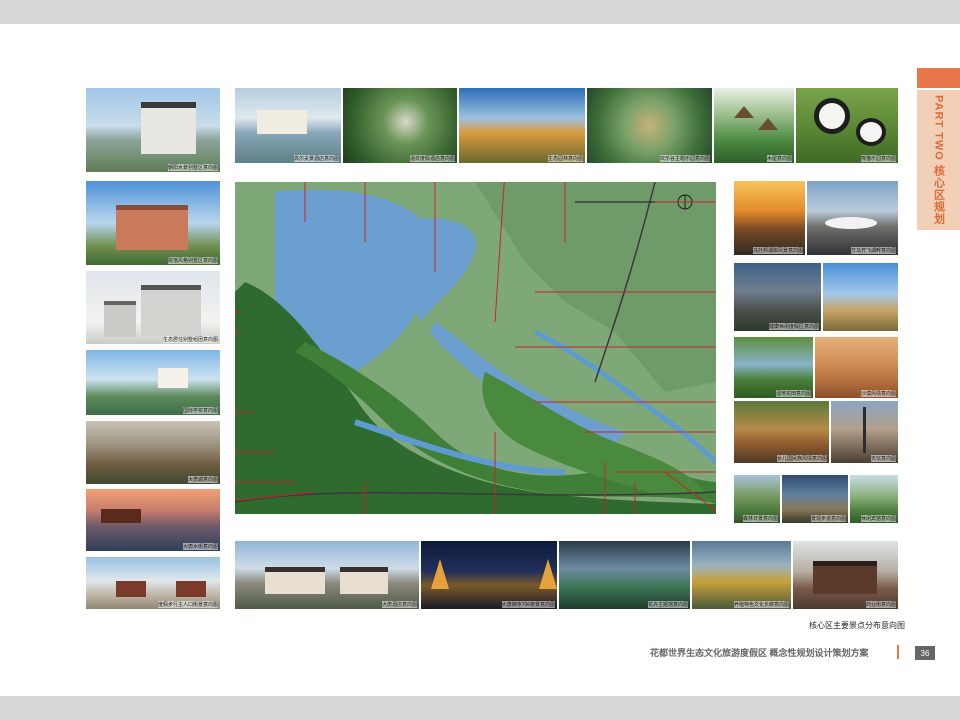 This screenshot has height=720, width=960. I want to click on thumb-heaven-temple: 天坛意向图, so click(864, 432).